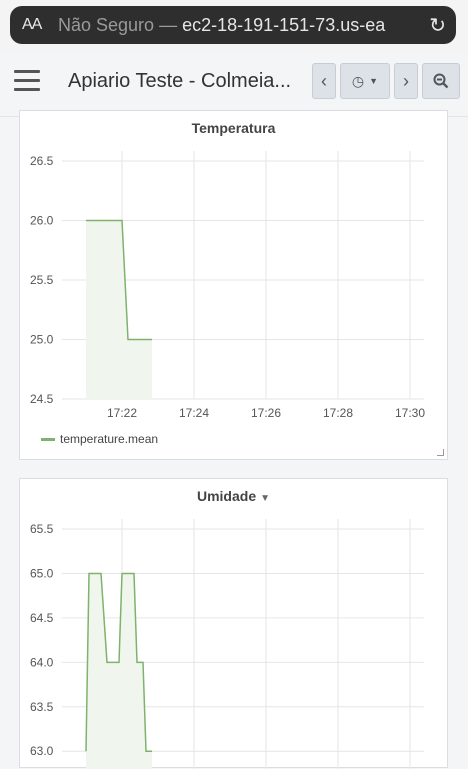 The image size is (468, 769). I want to click on hamburger-icon, so click(27, 81).